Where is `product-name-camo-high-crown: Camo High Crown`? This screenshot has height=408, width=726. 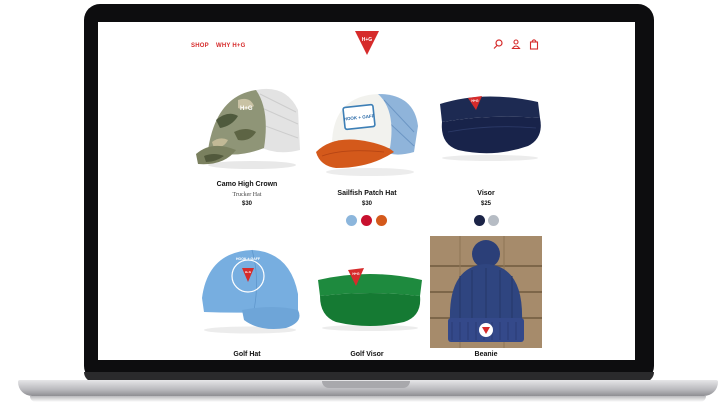 product-name-camo-high-crown: Camo High Crown is located at coordinates (247, 184).